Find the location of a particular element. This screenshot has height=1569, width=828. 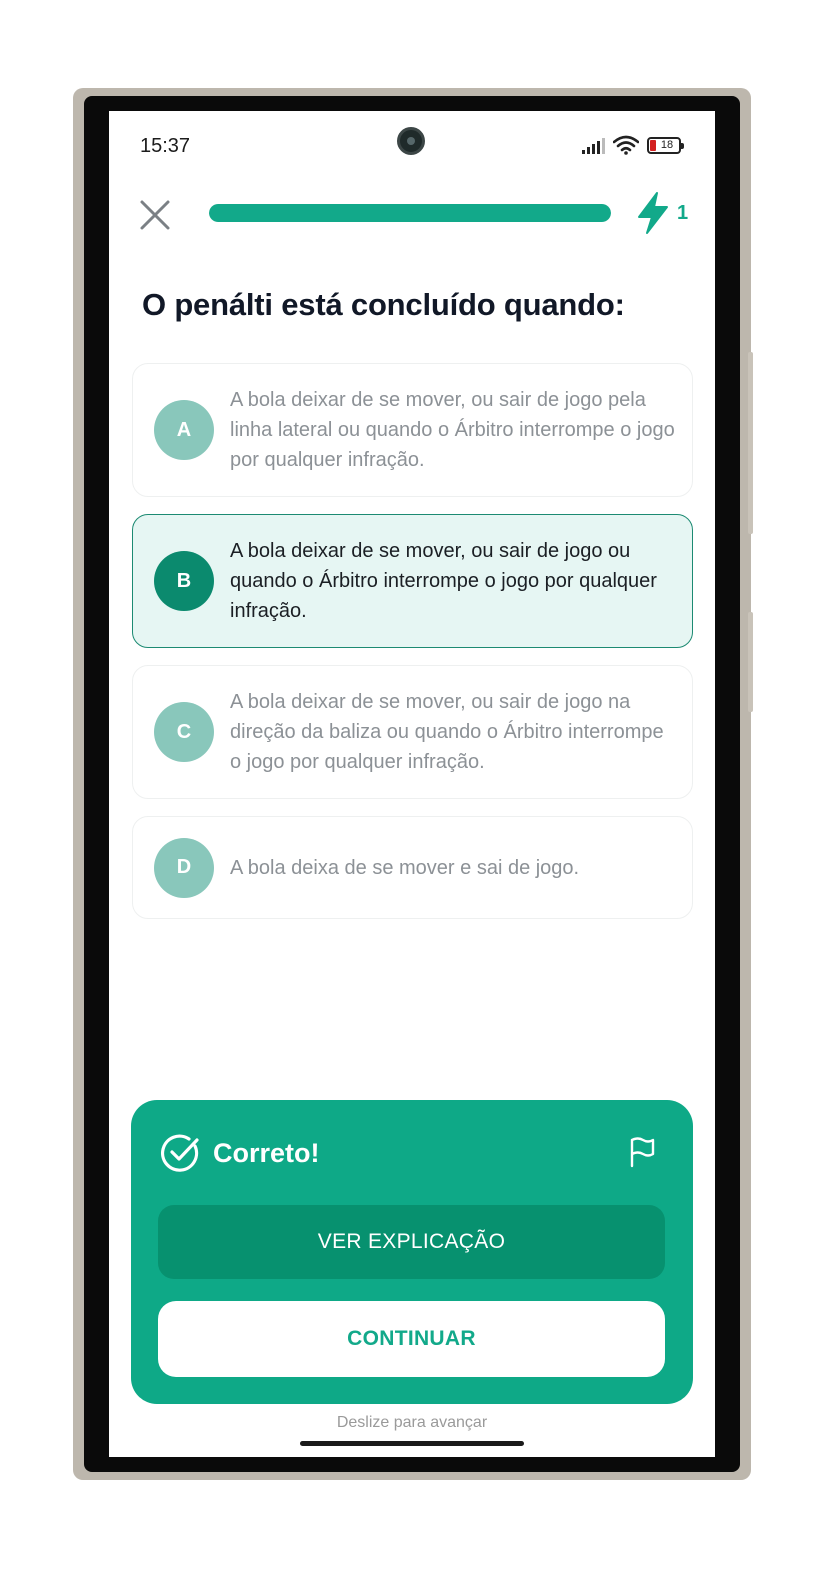

status-icons: 18 is located at coordinates (633, 145).